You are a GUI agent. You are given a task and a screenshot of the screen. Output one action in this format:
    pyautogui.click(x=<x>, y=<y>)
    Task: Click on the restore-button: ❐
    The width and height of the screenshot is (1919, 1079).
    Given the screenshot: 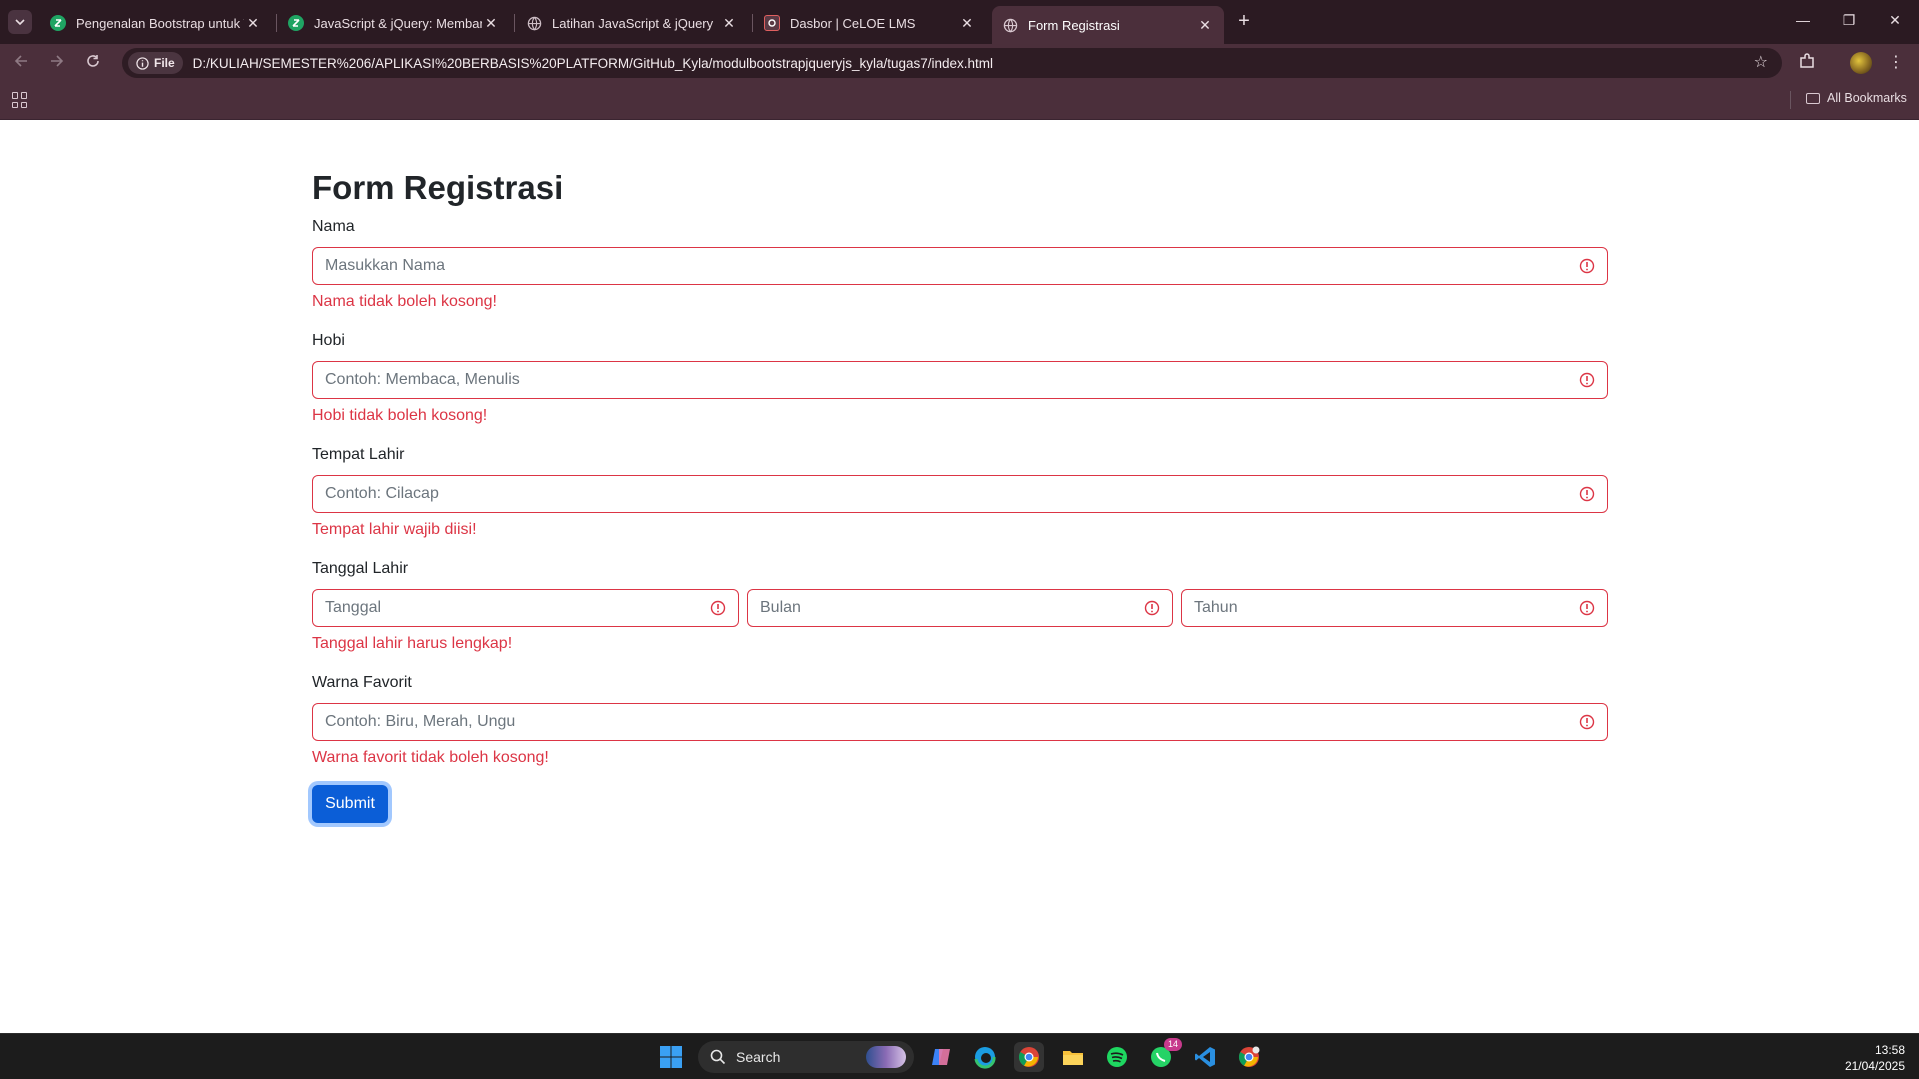 What is the action you would take?
    pyautogui.click(x=1849, y=20)
    